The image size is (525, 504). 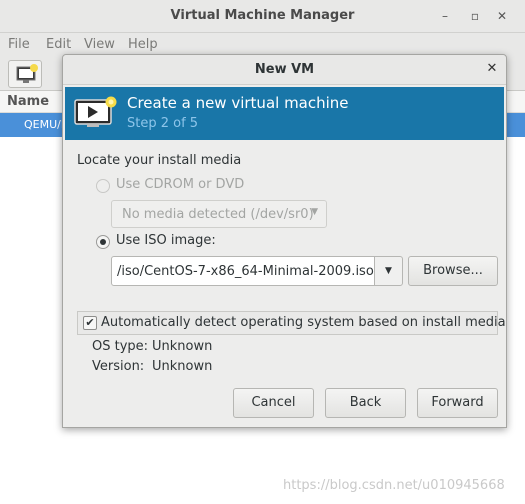 What do you see at coordinates (159, 160) in the screenshot?
I see `locate-media-label: Locate your install media` at bounding box center [159, 160].